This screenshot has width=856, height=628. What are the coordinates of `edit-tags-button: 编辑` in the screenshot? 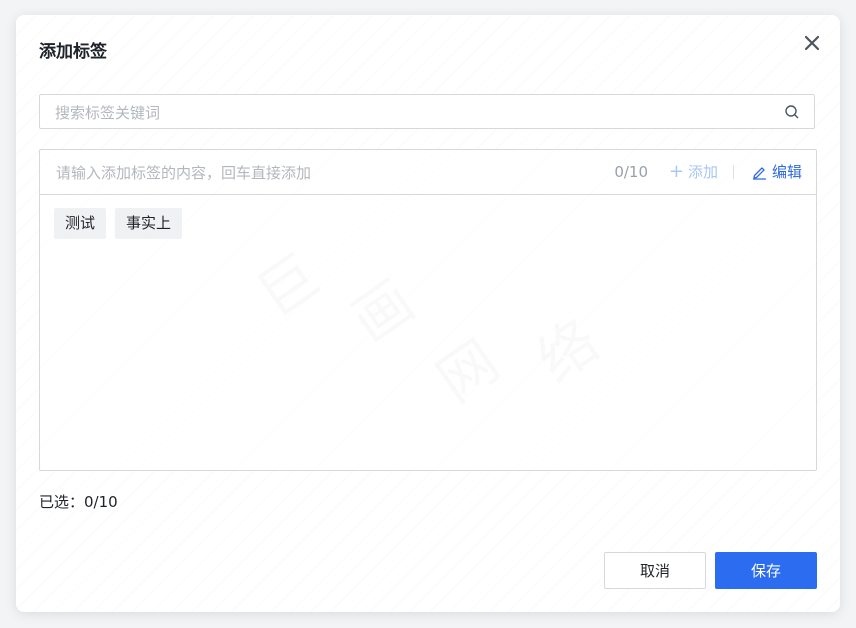 It's located at (777, 172).